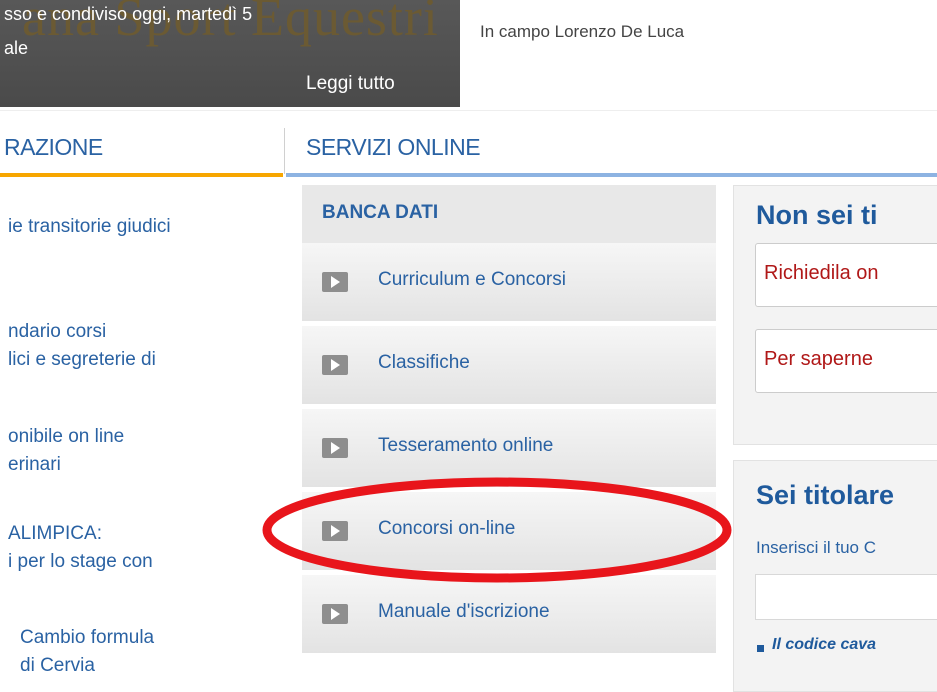  Describe the element at coordinates (818, 359) in the screenshot. I see `button-label: Per saperne` at that location.